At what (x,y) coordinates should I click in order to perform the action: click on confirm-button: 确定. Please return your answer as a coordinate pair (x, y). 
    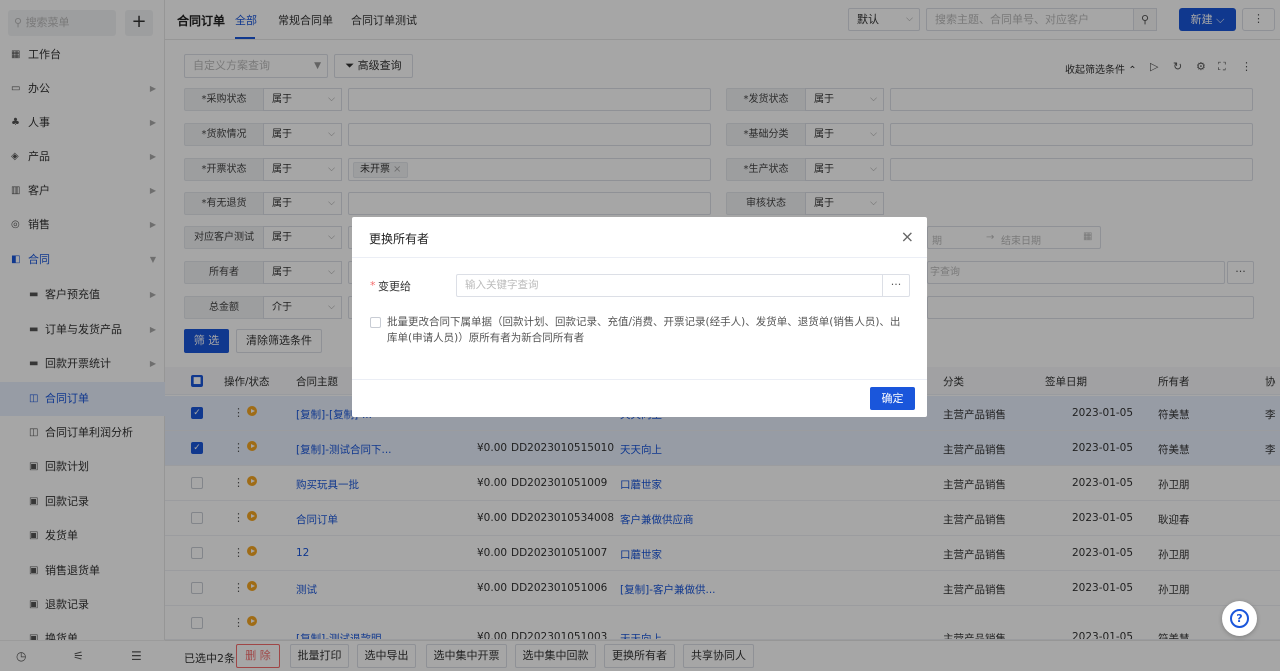
    Looking at the image, I should click on (892, 398).